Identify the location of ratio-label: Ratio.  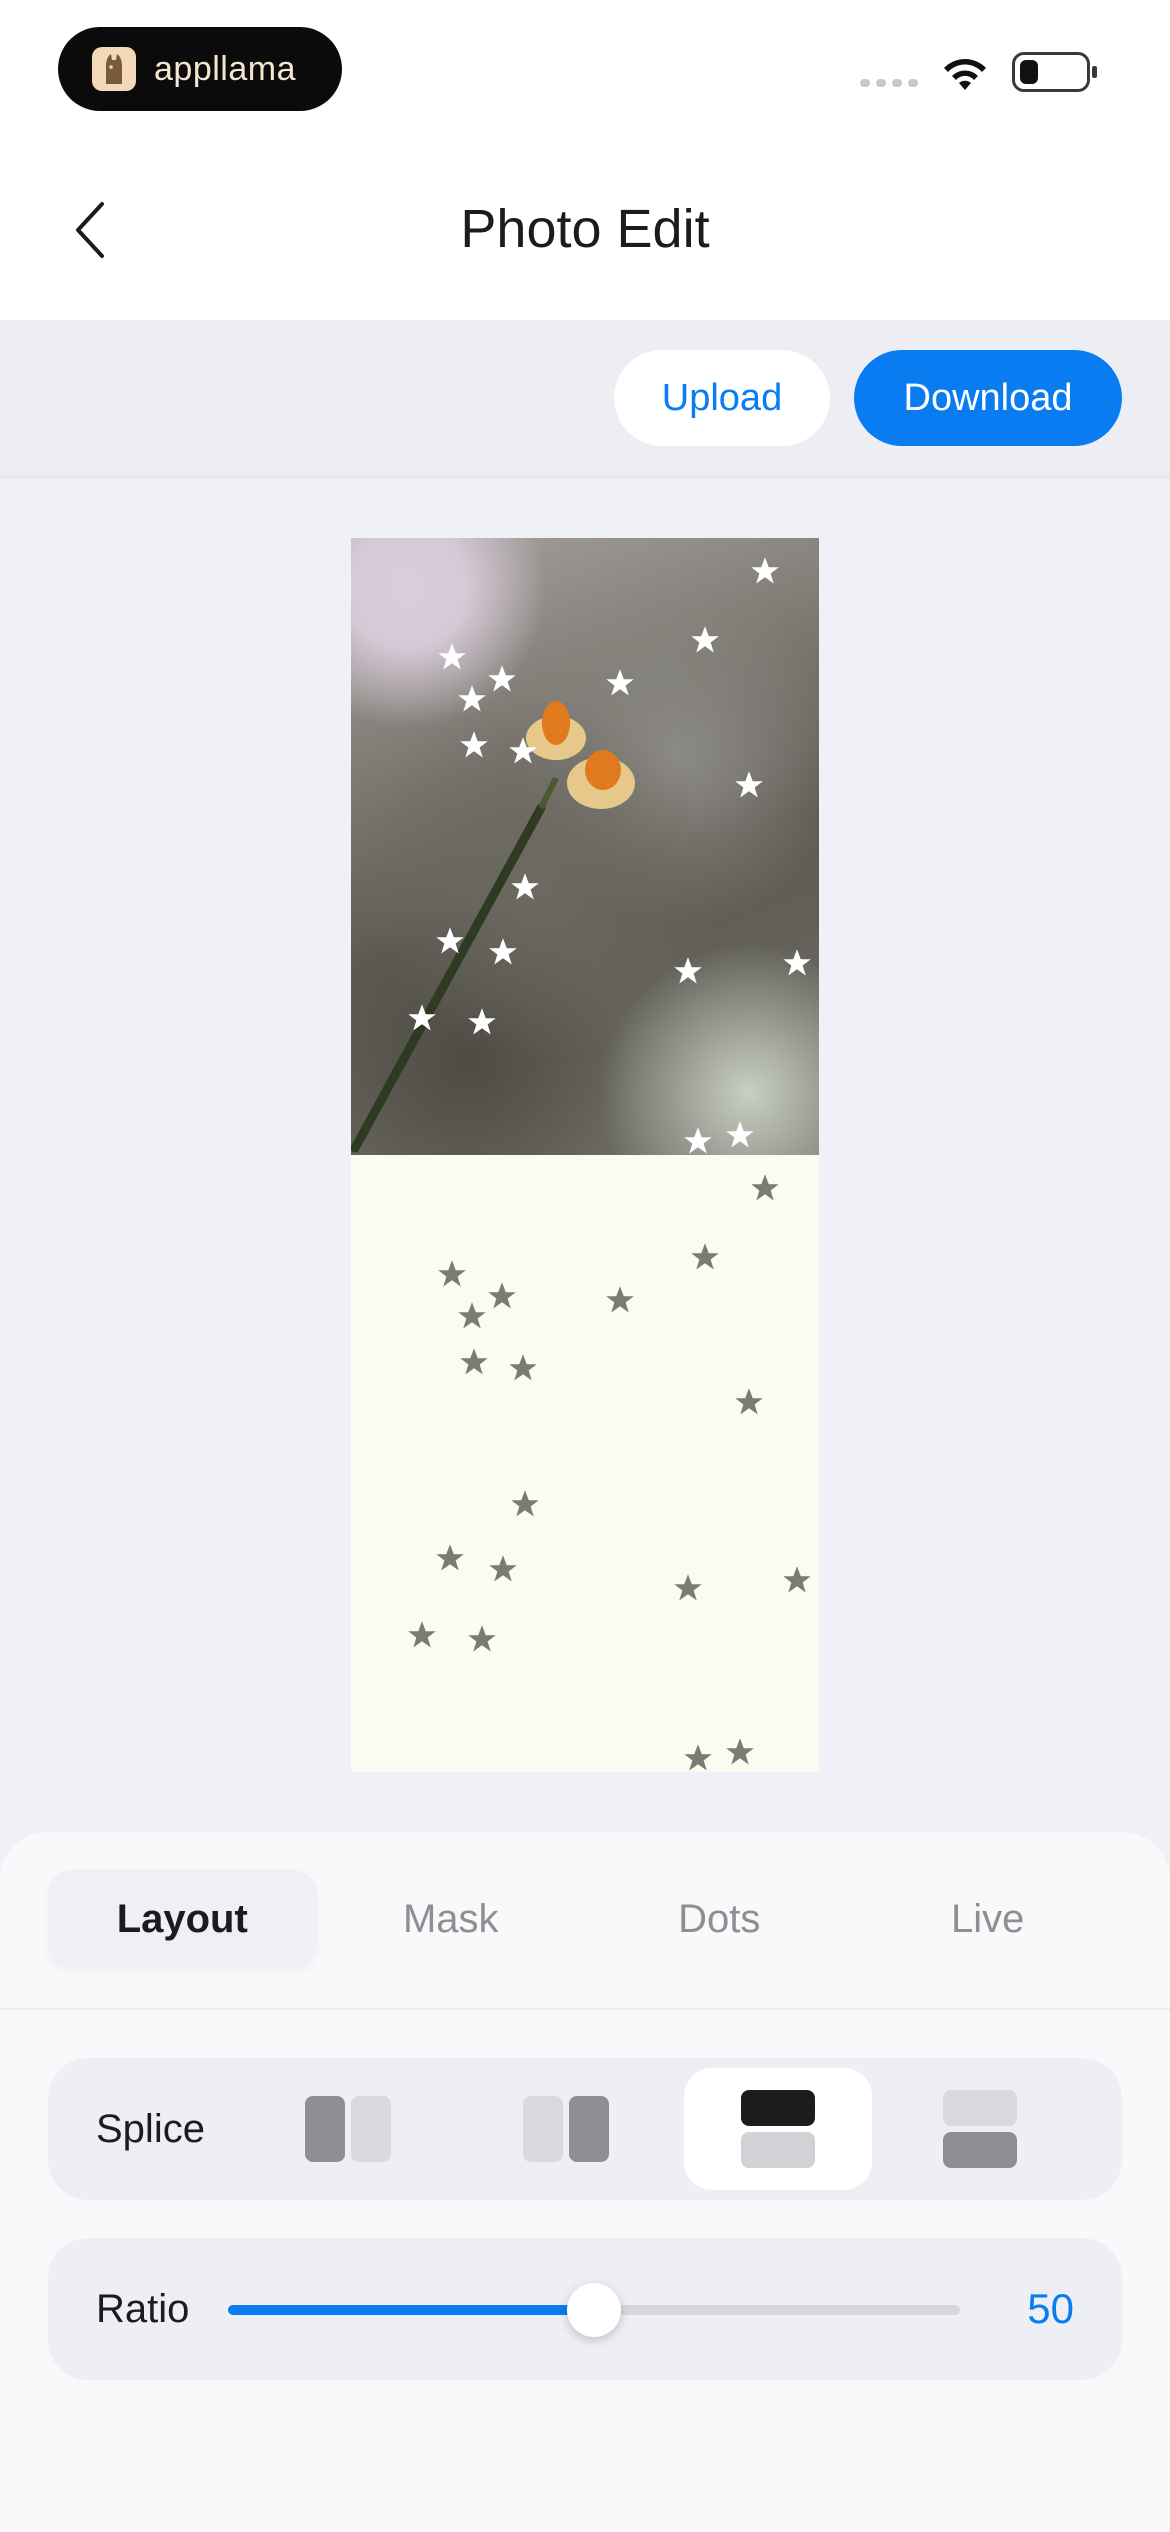
(143, 2308).